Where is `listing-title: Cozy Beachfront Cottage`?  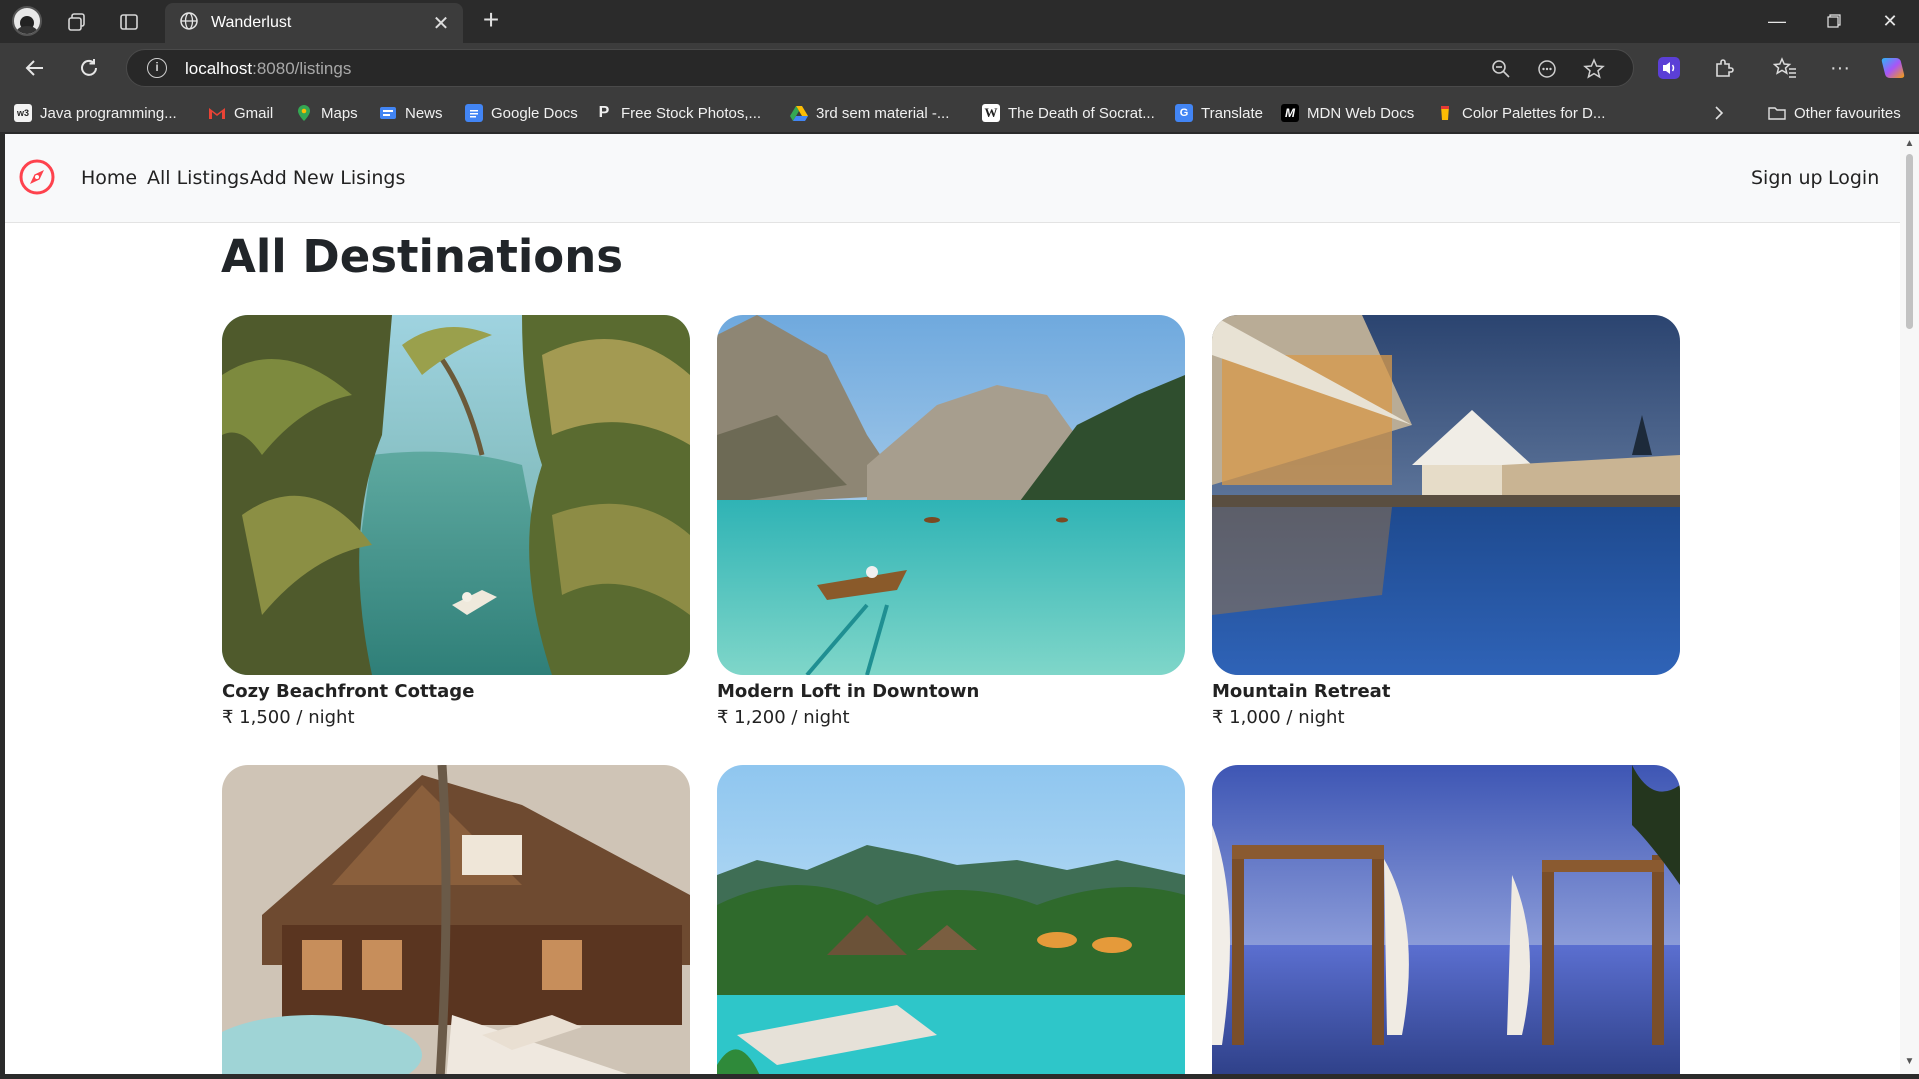 listing-title: Cozy Beachfront Cottage is located at coordinates (348, 691).